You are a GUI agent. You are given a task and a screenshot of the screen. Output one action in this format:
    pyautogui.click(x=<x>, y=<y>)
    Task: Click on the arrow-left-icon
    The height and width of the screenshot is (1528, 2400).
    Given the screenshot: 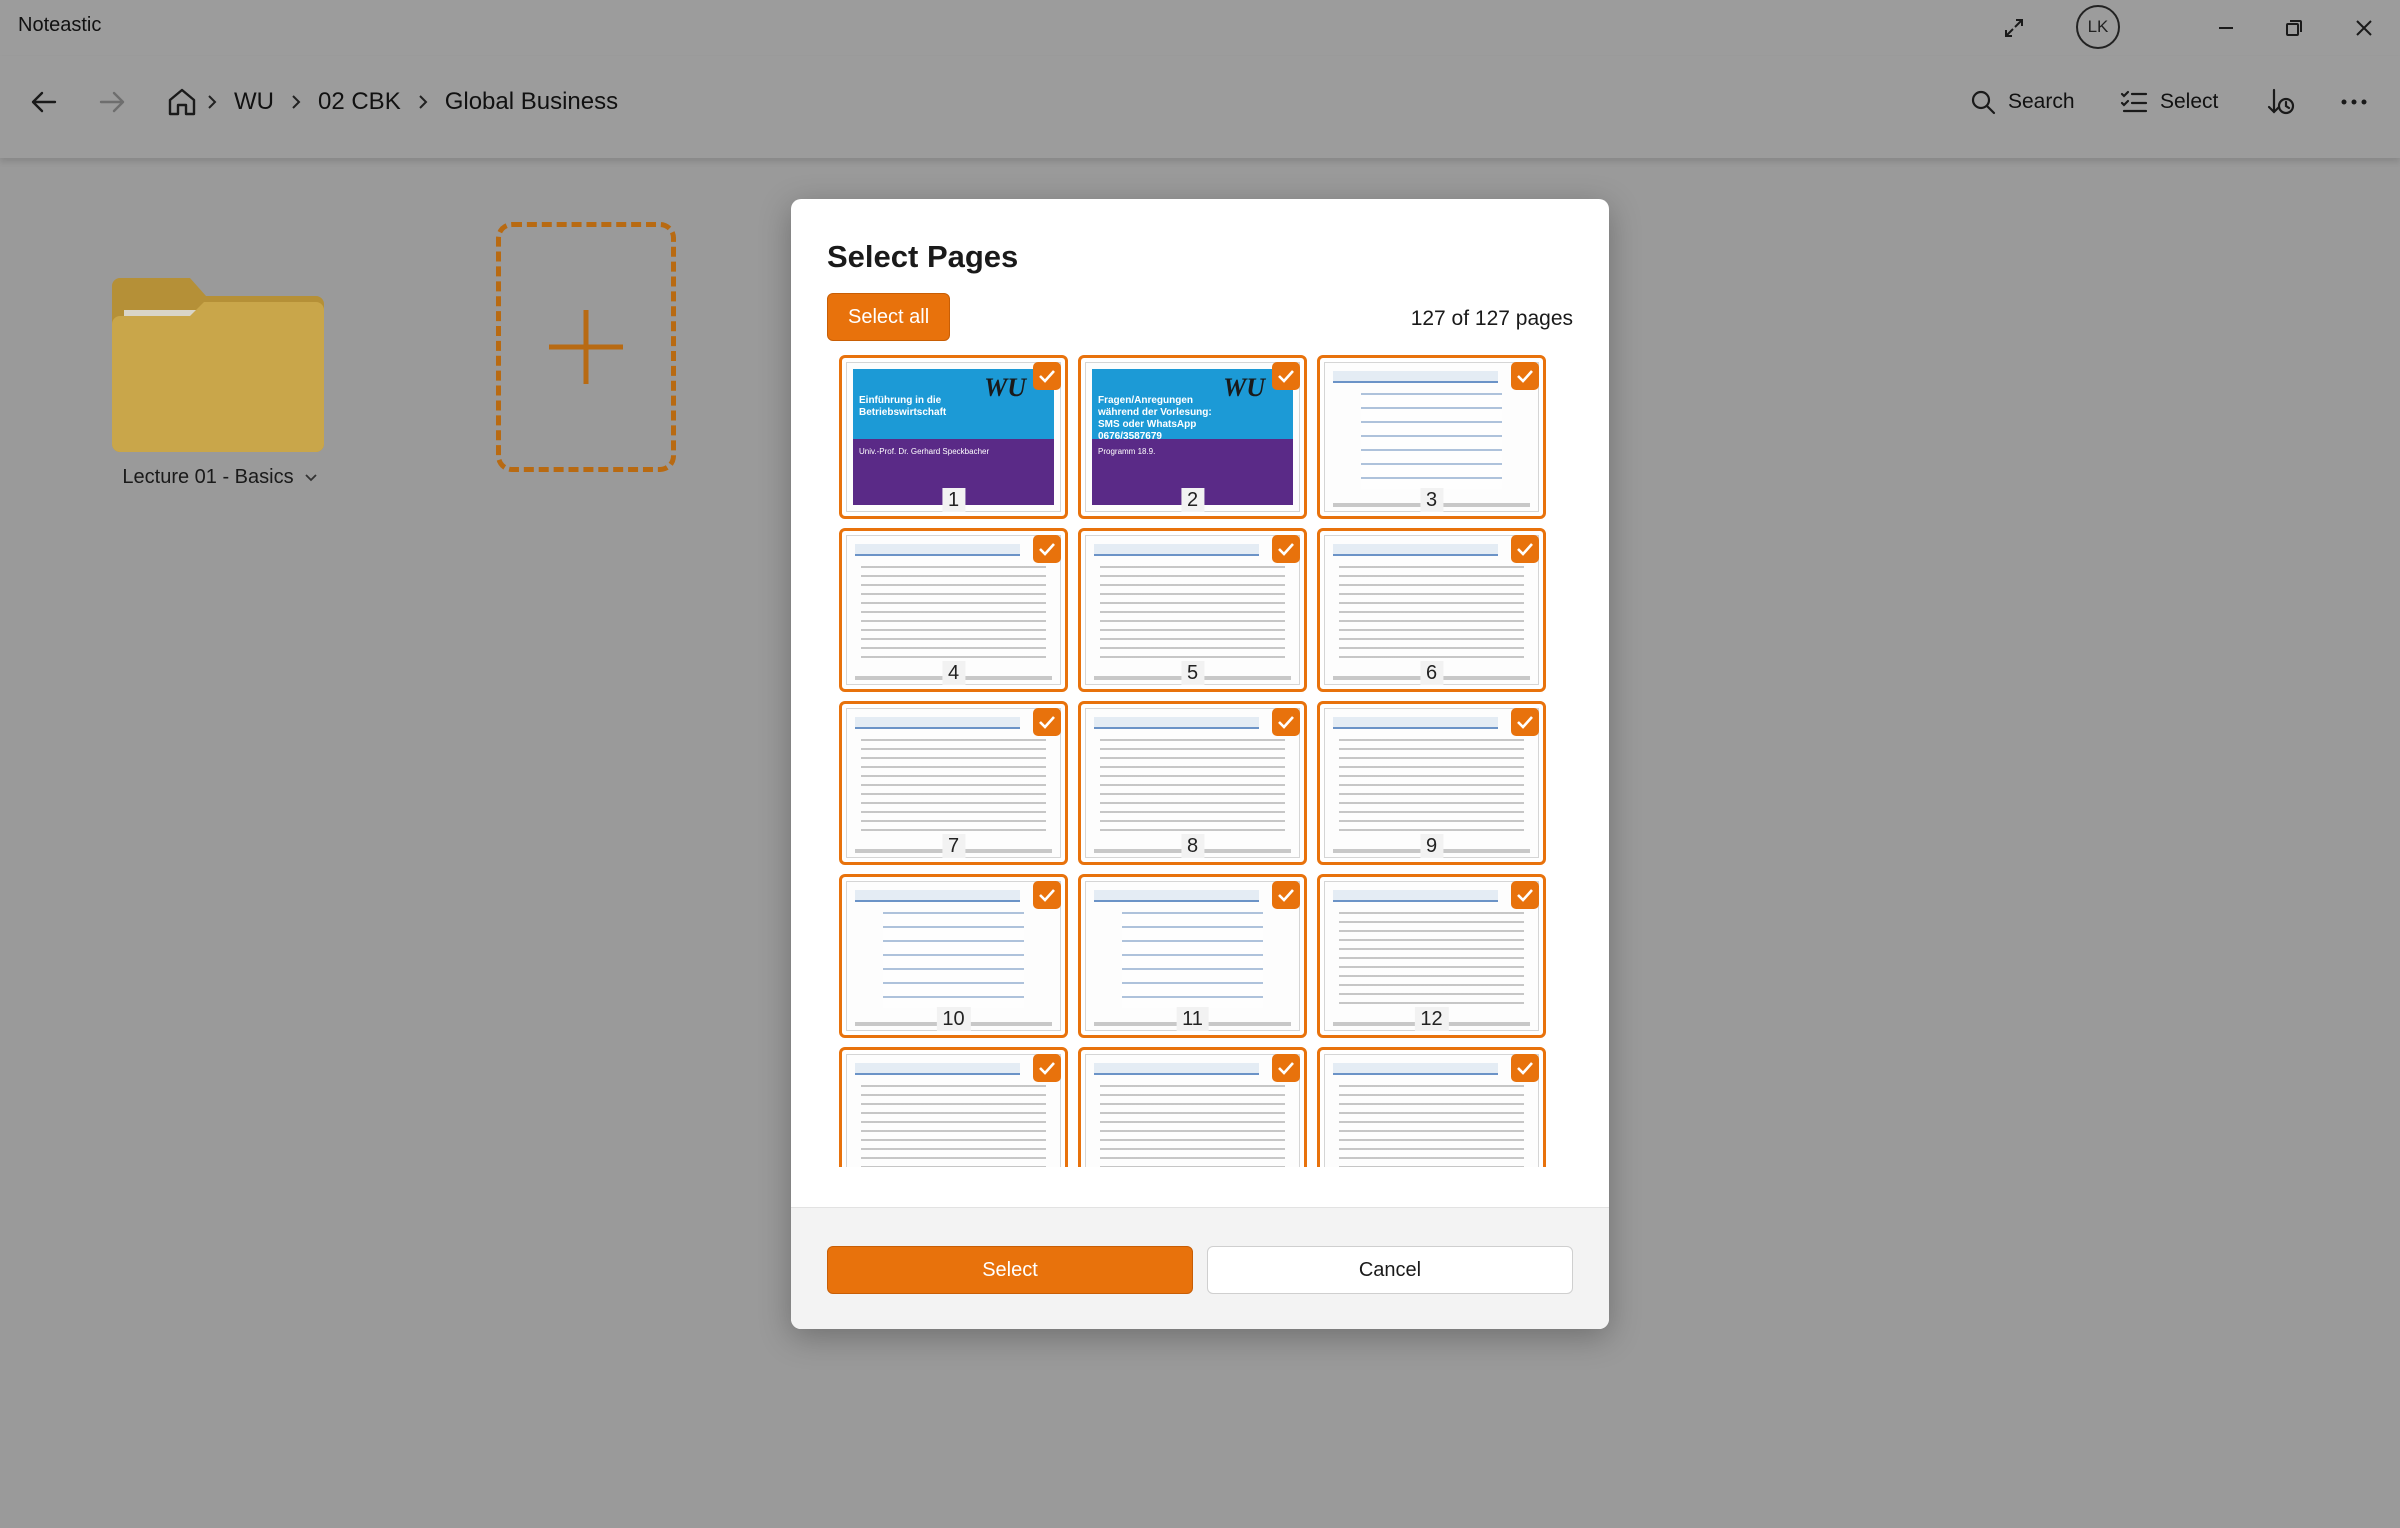 What is the action you would take?
    pyautogui.click(x=44, y=102)
    